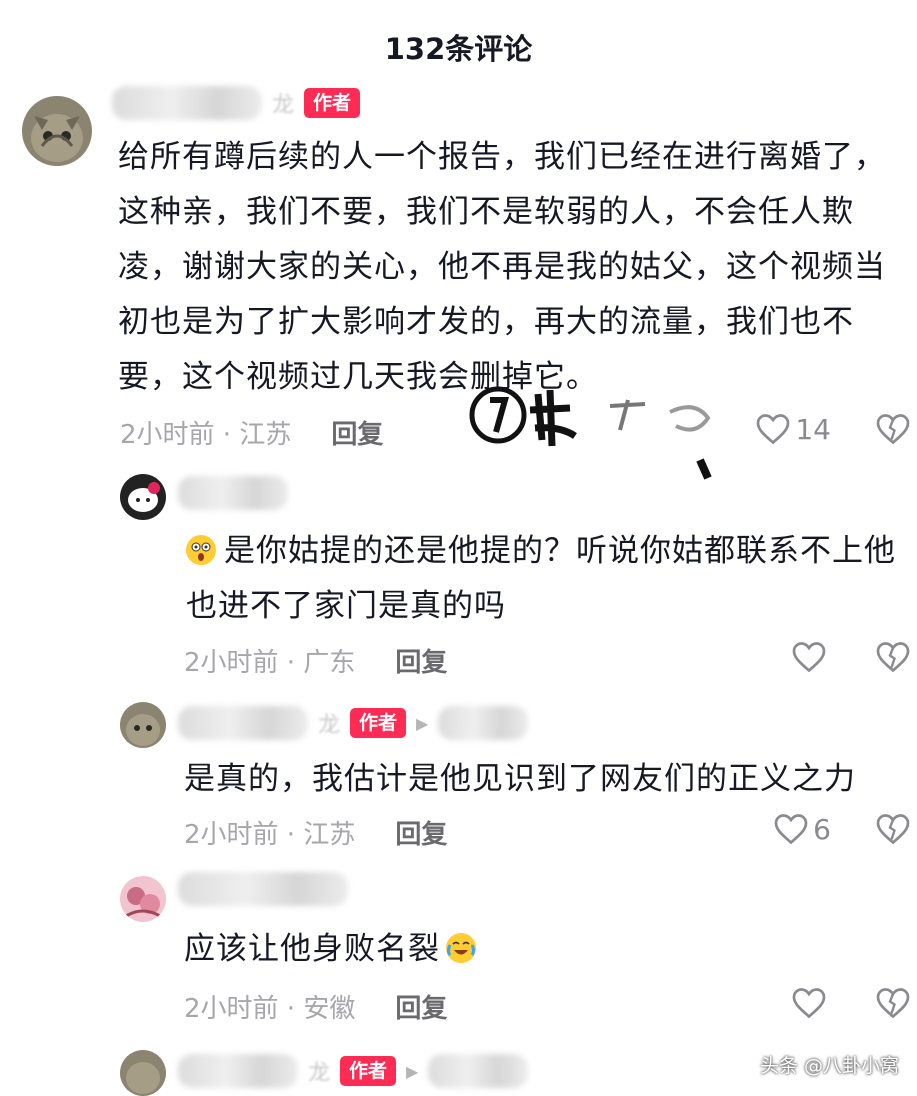 This screenshot has width=917, height=1096. I want to click on reply-comment-text: 是你姑提的还是他提的？听说你姑都联系不上他 也进不了家门是真的吗, so click(546, 579).